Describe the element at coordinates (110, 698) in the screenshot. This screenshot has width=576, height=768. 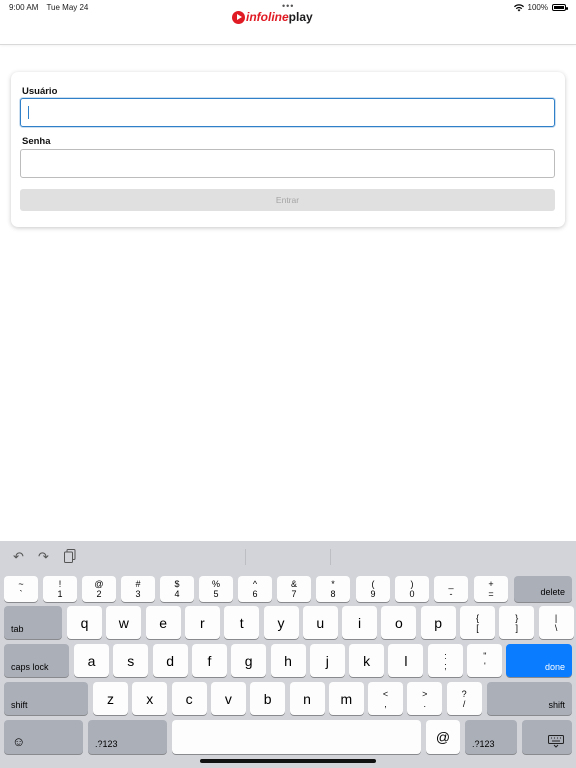
I see `key-z: z` at that location.